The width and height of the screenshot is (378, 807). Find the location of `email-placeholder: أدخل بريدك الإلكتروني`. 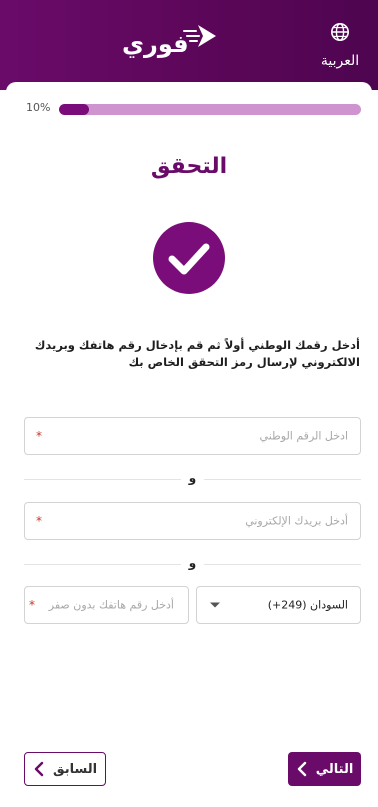

email-placeholder: أدخل بريدك الإلكتروني is located at coordinates (296, 521).